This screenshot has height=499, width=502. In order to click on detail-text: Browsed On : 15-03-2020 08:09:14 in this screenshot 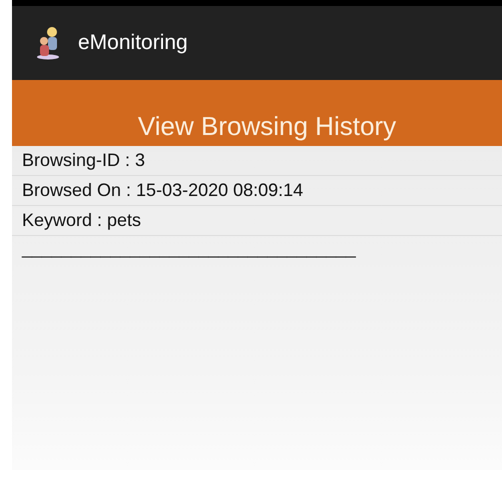, I will do `click(163, 190)`.